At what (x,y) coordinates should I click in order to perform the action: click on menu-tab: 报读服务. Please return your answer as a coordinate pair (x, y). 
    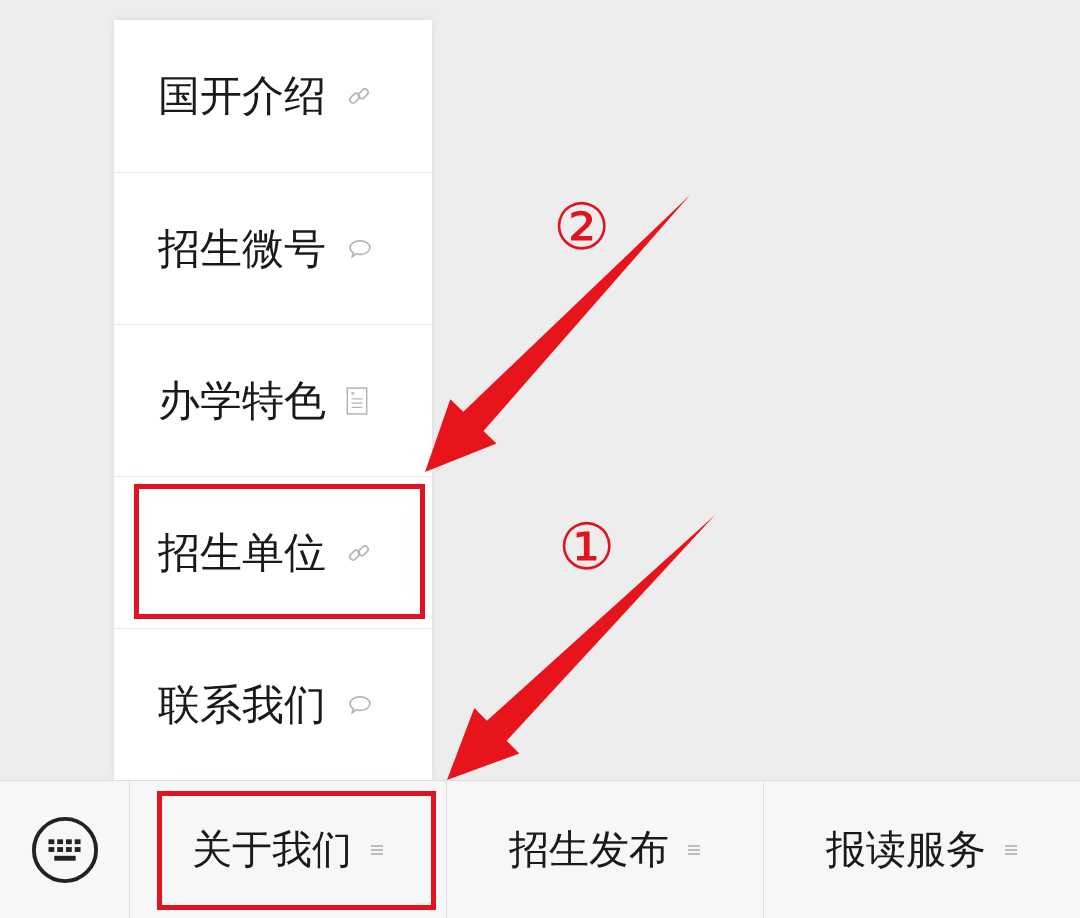
    Looking at the image, I should click on (921, 849).